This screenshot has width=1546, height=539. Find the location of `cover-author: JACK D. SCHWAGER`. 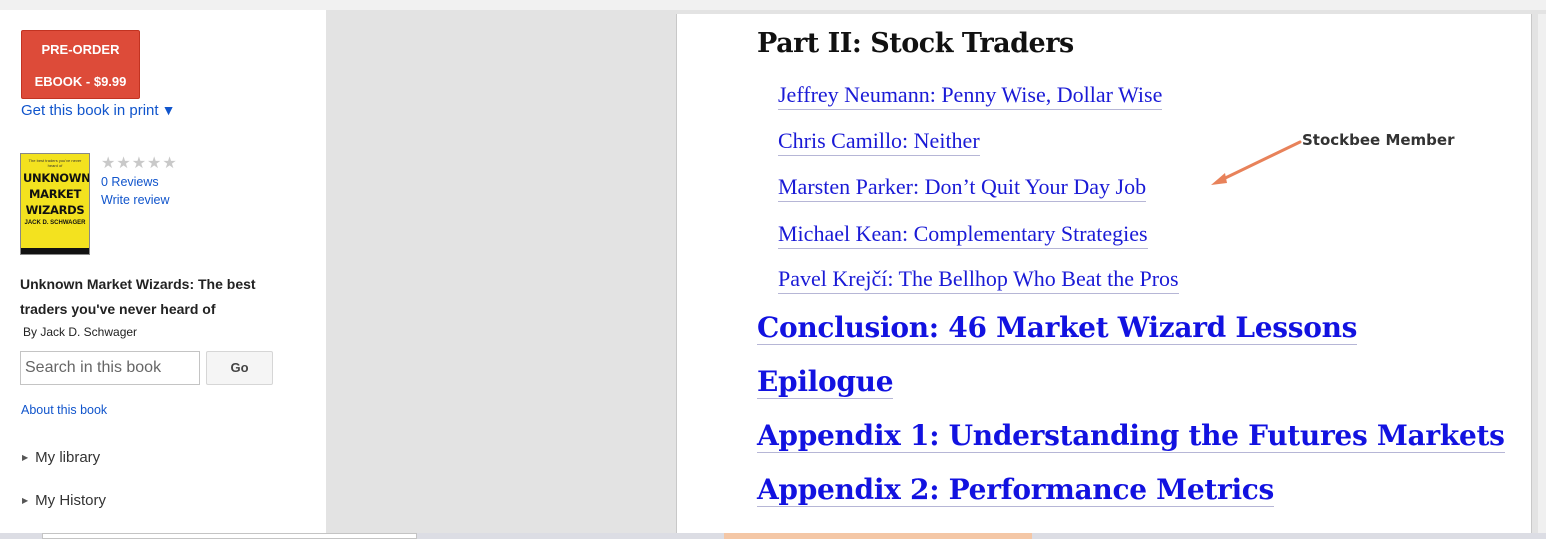

cover-author: JACK D. SCHWAGER is located at coordinates (55, 223).